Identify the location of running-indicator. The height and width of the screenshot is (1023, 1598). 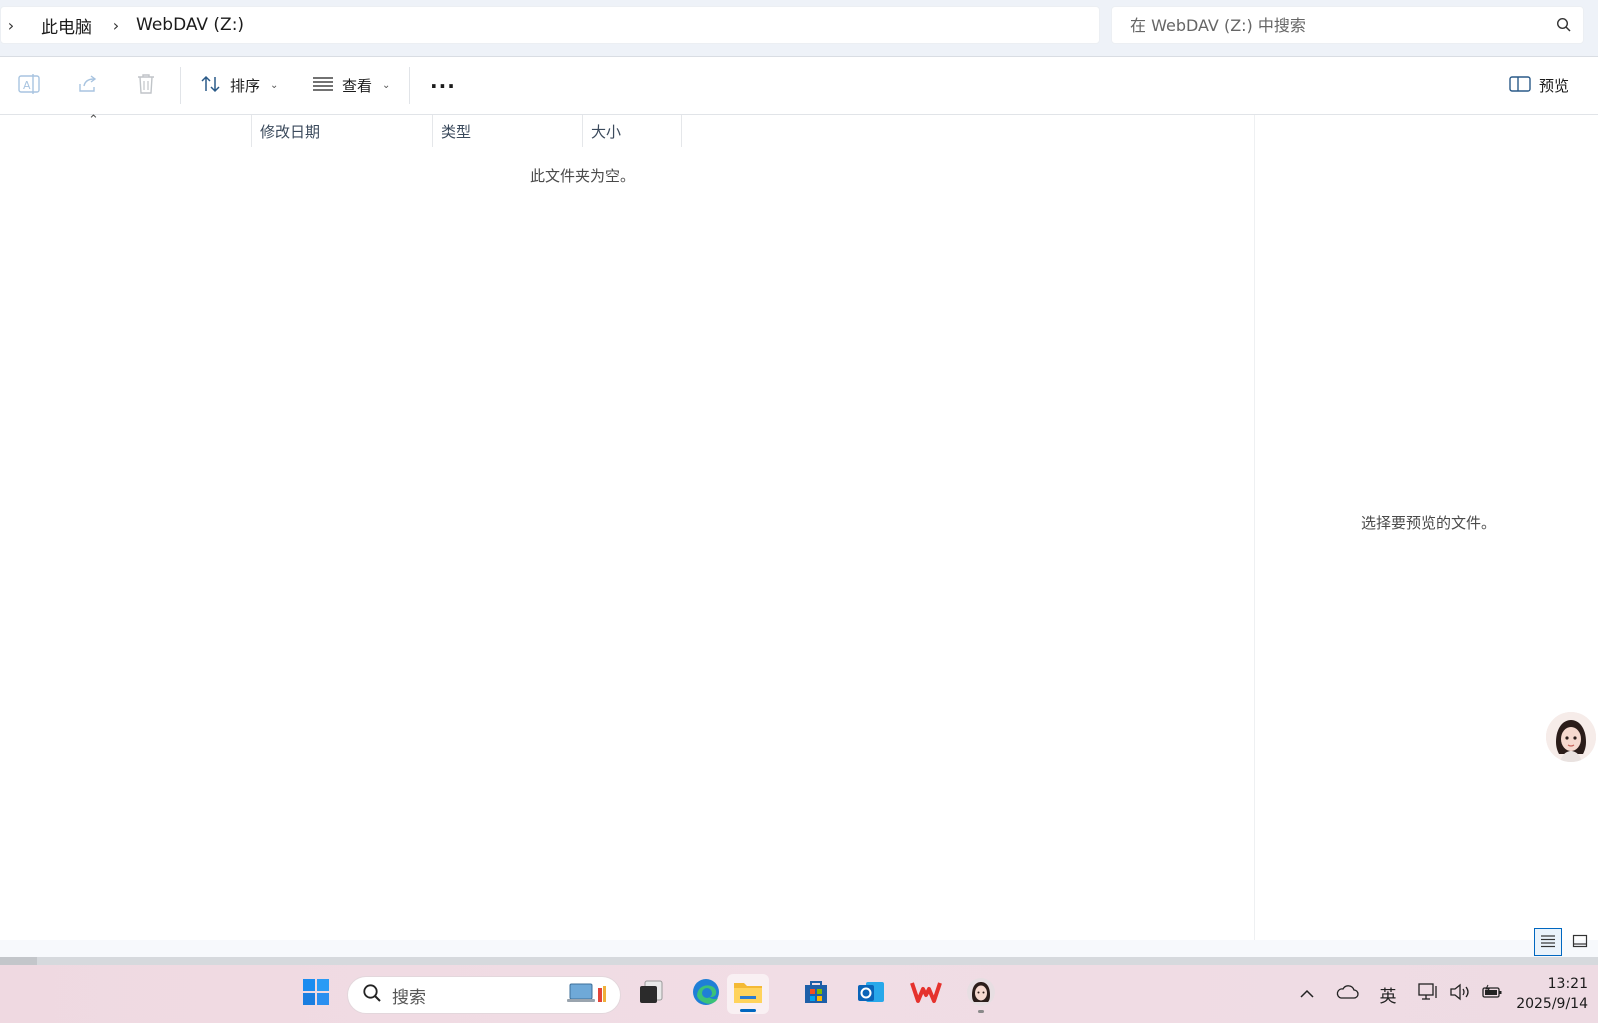
(981, 1011).